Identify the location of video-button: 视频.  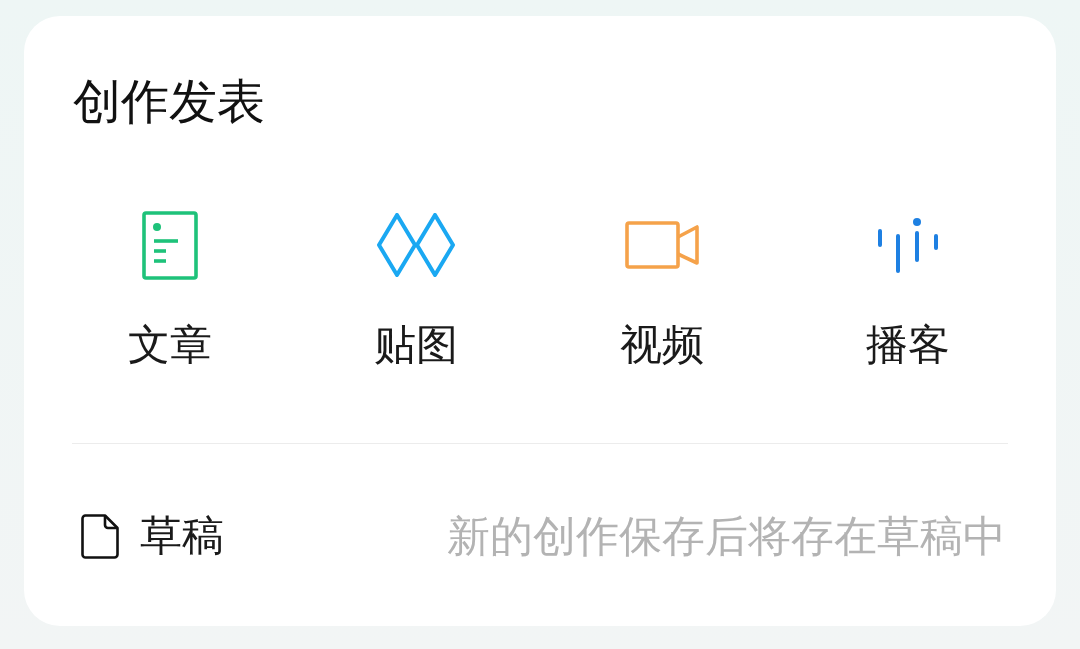
(662, 289).